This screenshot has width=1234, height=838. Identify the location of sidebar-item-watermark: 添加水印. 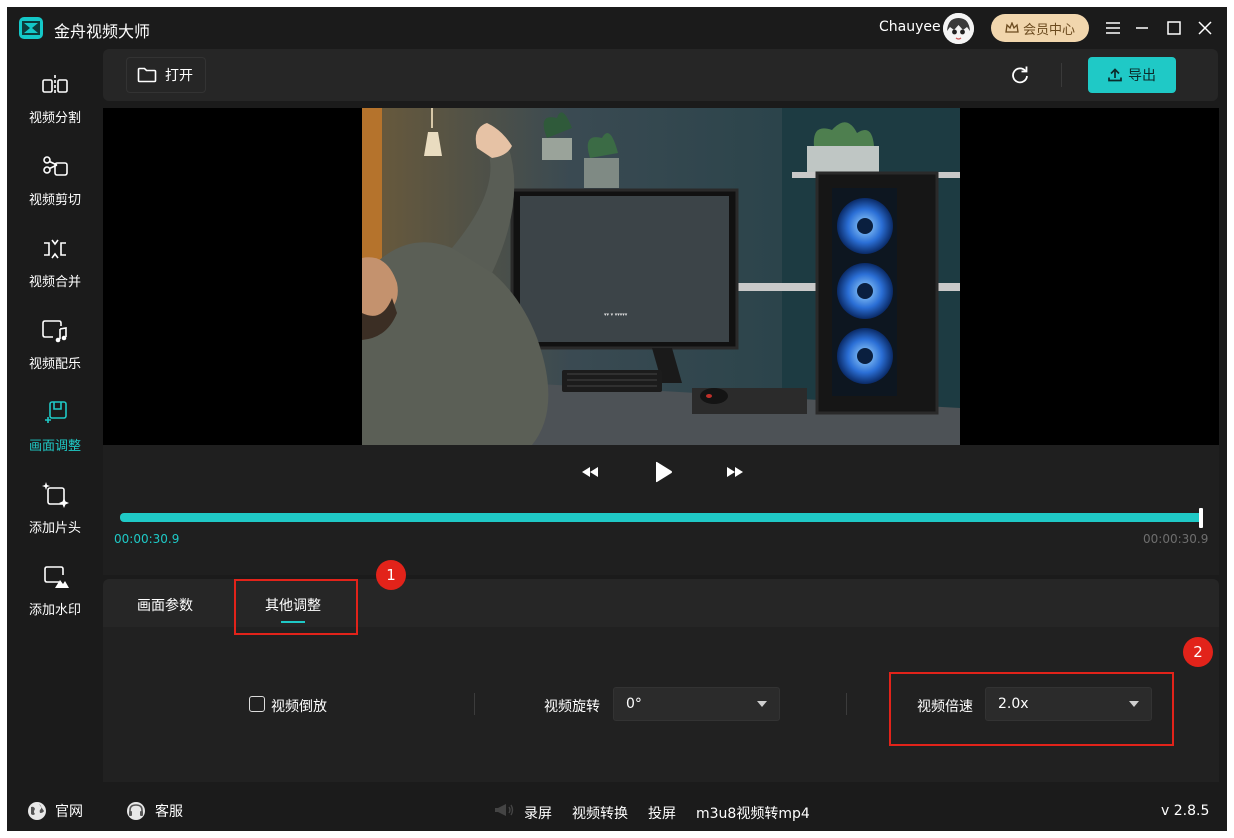
(55, 589).